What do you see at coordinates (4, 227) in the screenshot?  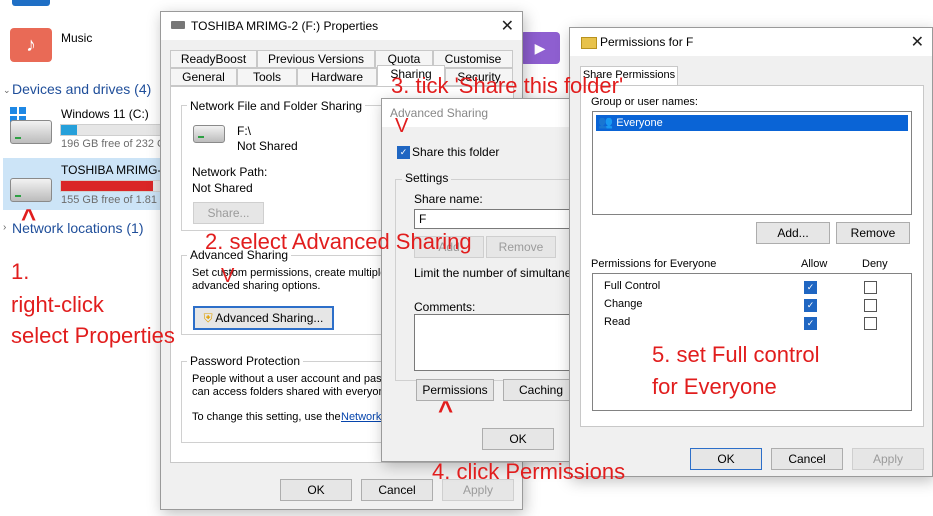 I see `chevron-right-icon: ›` at bounding box center [4, 227].